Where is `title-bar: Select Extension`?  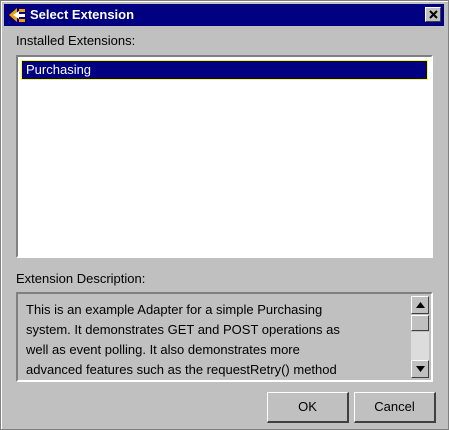
title-bar: Select Extension is located at coordinates (224, 15).